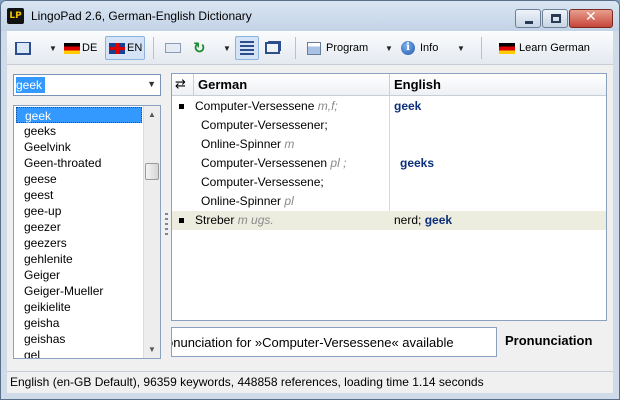 This screenshot has height=400, width=620. I want to click on german-term: Online-Spinner pl, so click(247, 201).